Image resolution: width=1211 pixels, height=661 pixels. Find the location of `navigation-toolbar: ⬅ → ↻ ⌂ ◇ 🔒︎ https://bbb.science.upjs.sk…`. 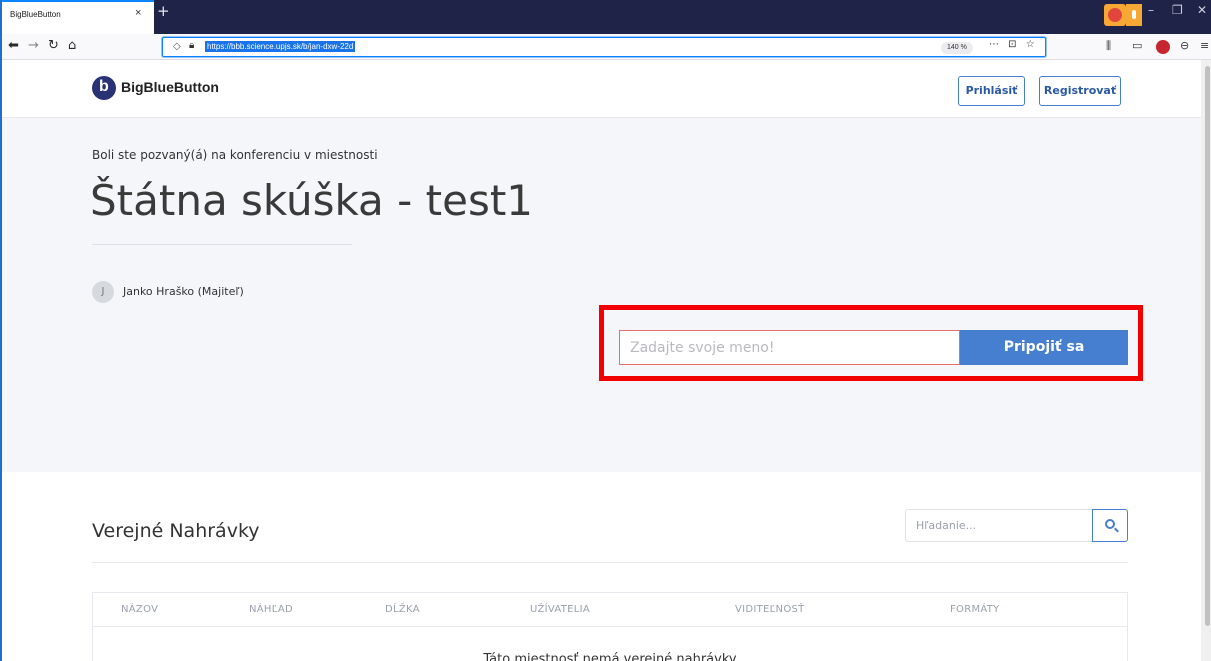

navigation-toolbar: ⬅ → ↻ ⌂ ◇ 🔒︎ https://bbb.science.upjs.sk… is located at coordinates (606, 47).